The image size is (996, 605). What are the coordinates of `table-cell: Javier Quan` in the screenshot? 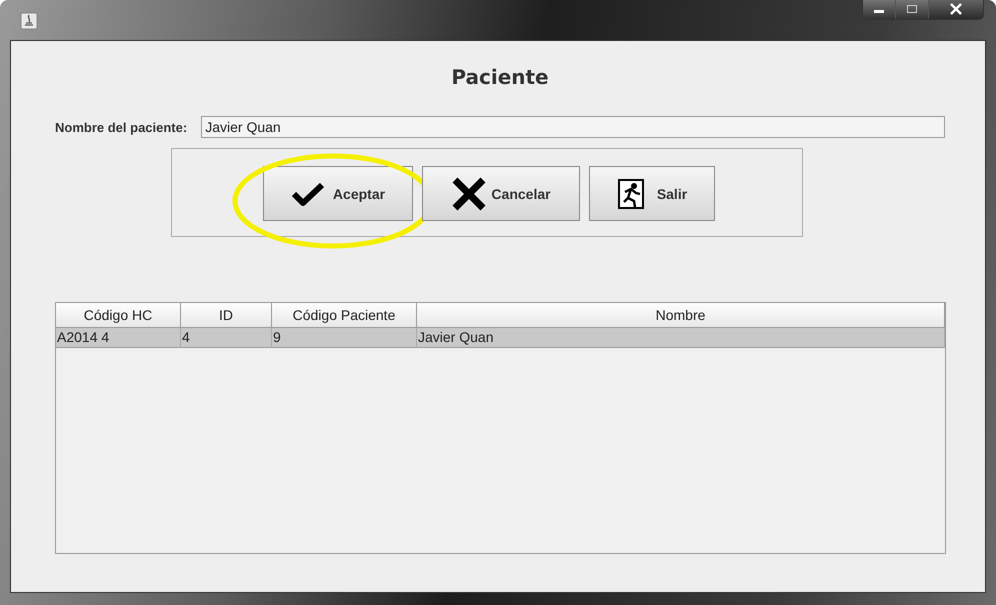 It's located at (681, 338).